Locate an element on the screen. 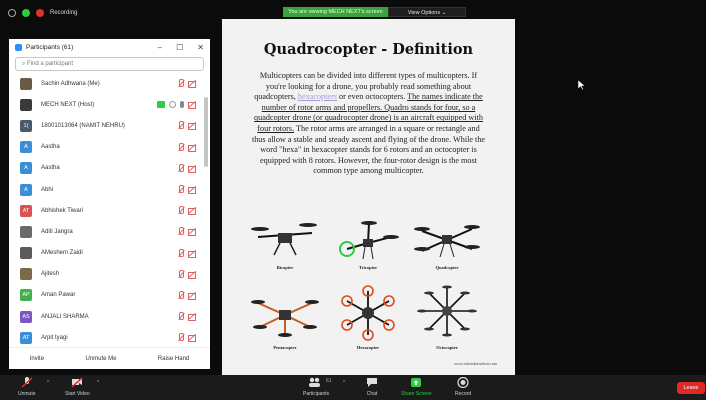 This screenshot has width=706, height=400. recording-icon is located at coordinates (40, 13).